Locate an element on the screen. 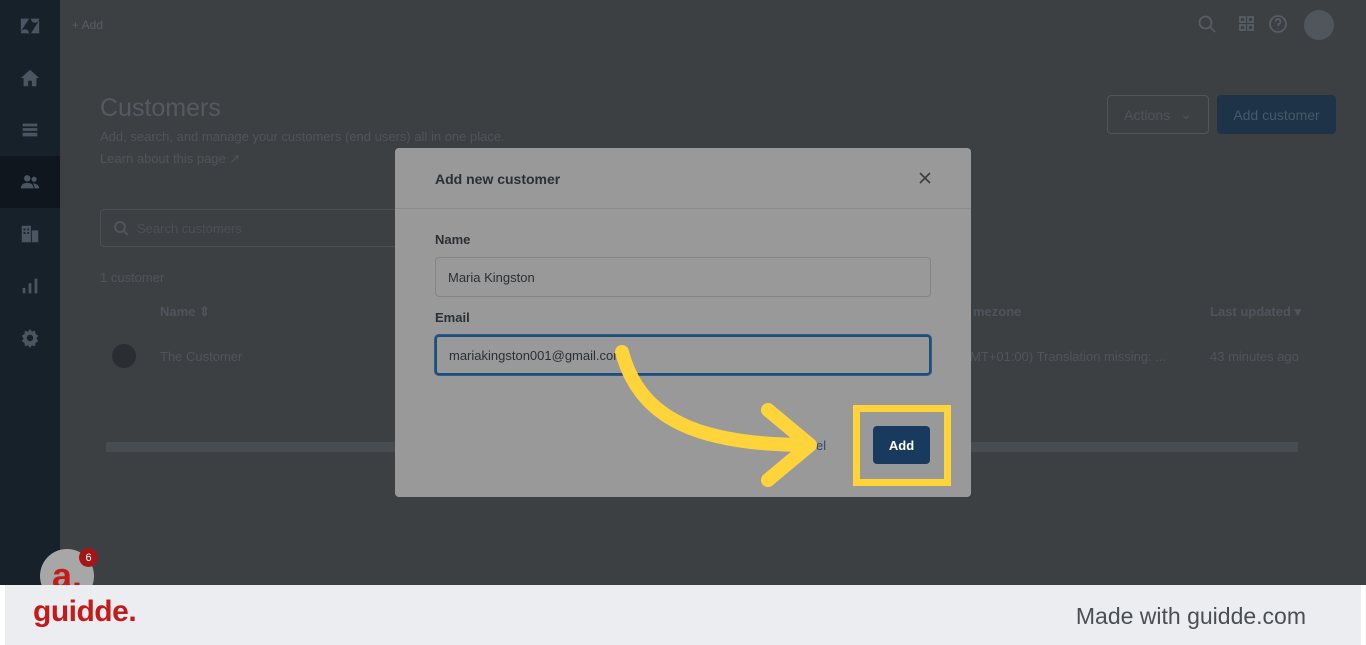 This screenshot has height=645, width=1366. customers-icon is located at coordinates (30, 182).